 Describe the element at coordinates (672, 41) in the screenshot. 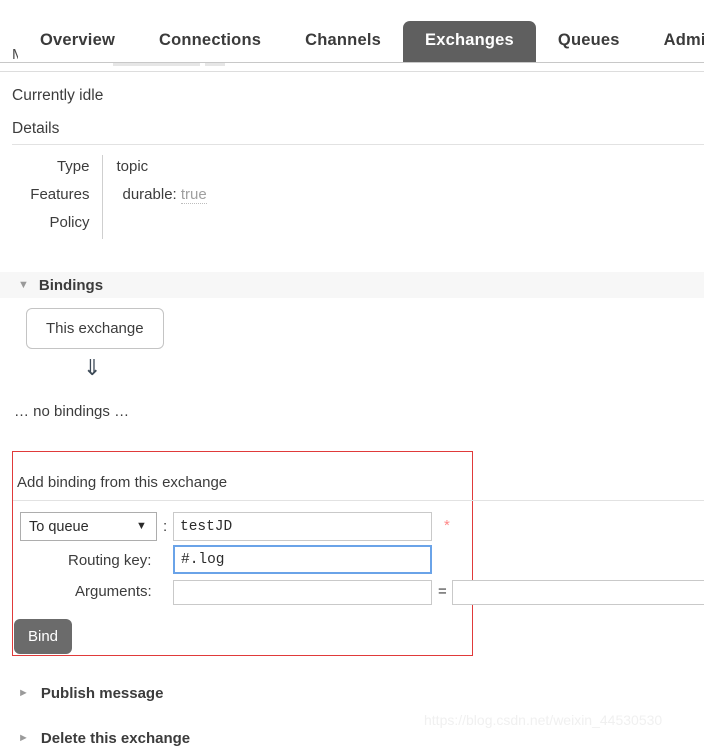

I see `tab-admin: Admin` at that location.